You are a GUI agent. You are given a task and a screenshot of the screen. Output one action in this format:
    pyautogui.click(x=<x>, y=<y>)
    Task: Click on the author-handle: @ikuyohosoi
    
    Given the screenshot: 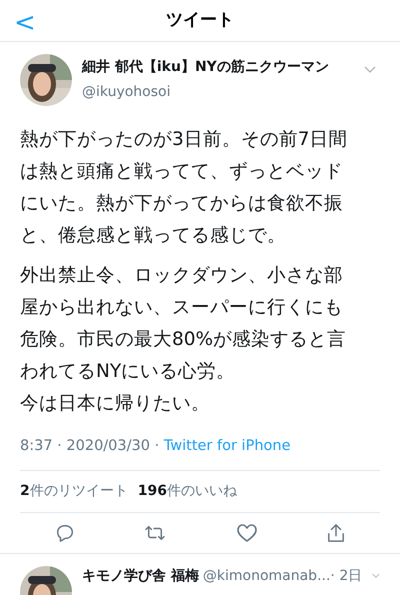 What is the action you would take?
    pyautogui.click(x=127, y=92)
    